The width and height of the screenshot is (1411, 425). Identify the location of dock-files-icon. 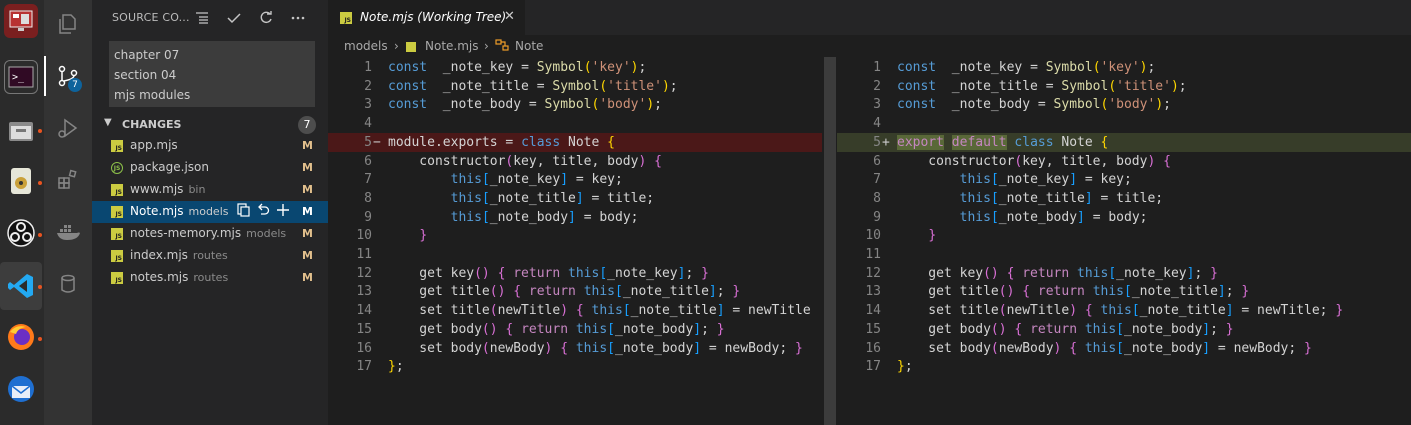
(21, 131).